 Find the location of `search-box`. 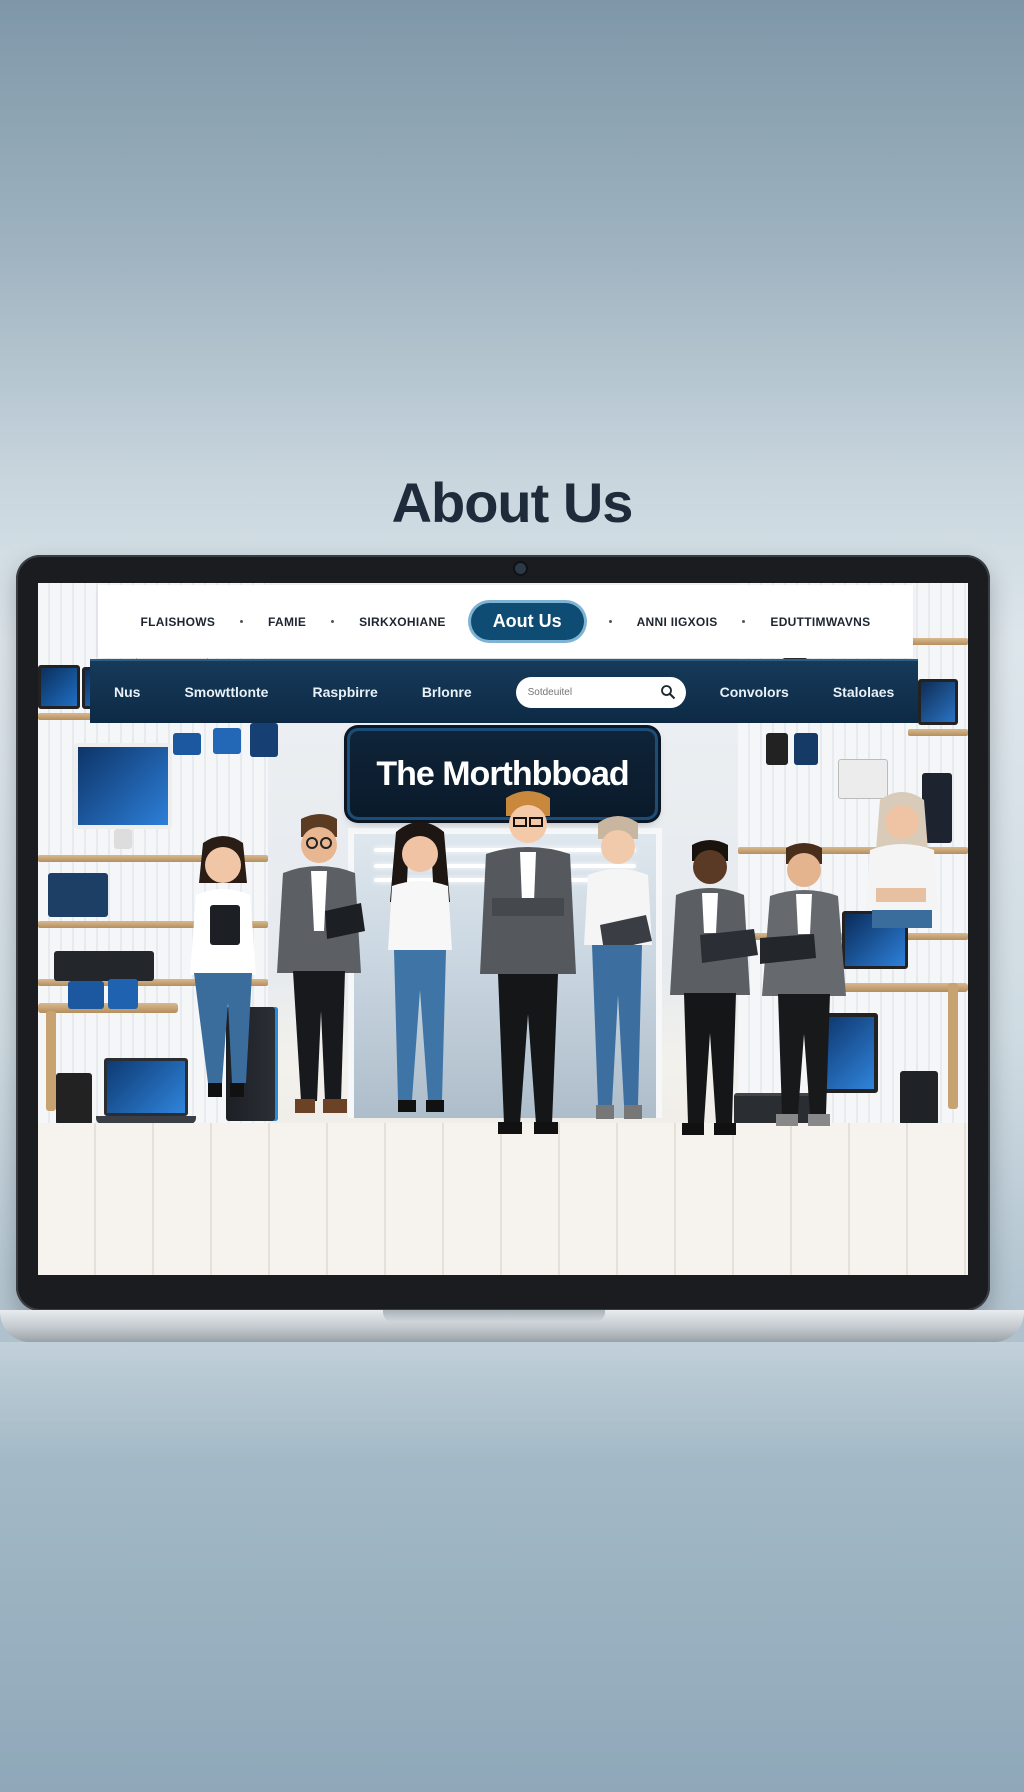

search-box is located at coordinates (600, 692).